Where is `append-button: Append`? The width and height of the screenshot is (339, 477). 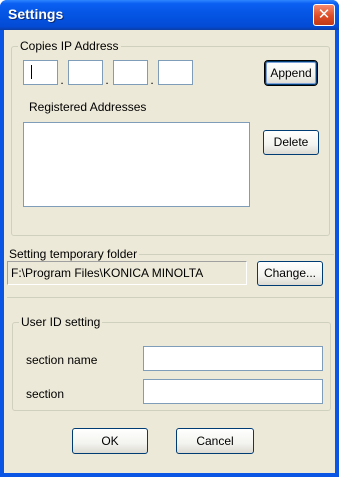
append-button: Append is located at coordinates (291, 73).